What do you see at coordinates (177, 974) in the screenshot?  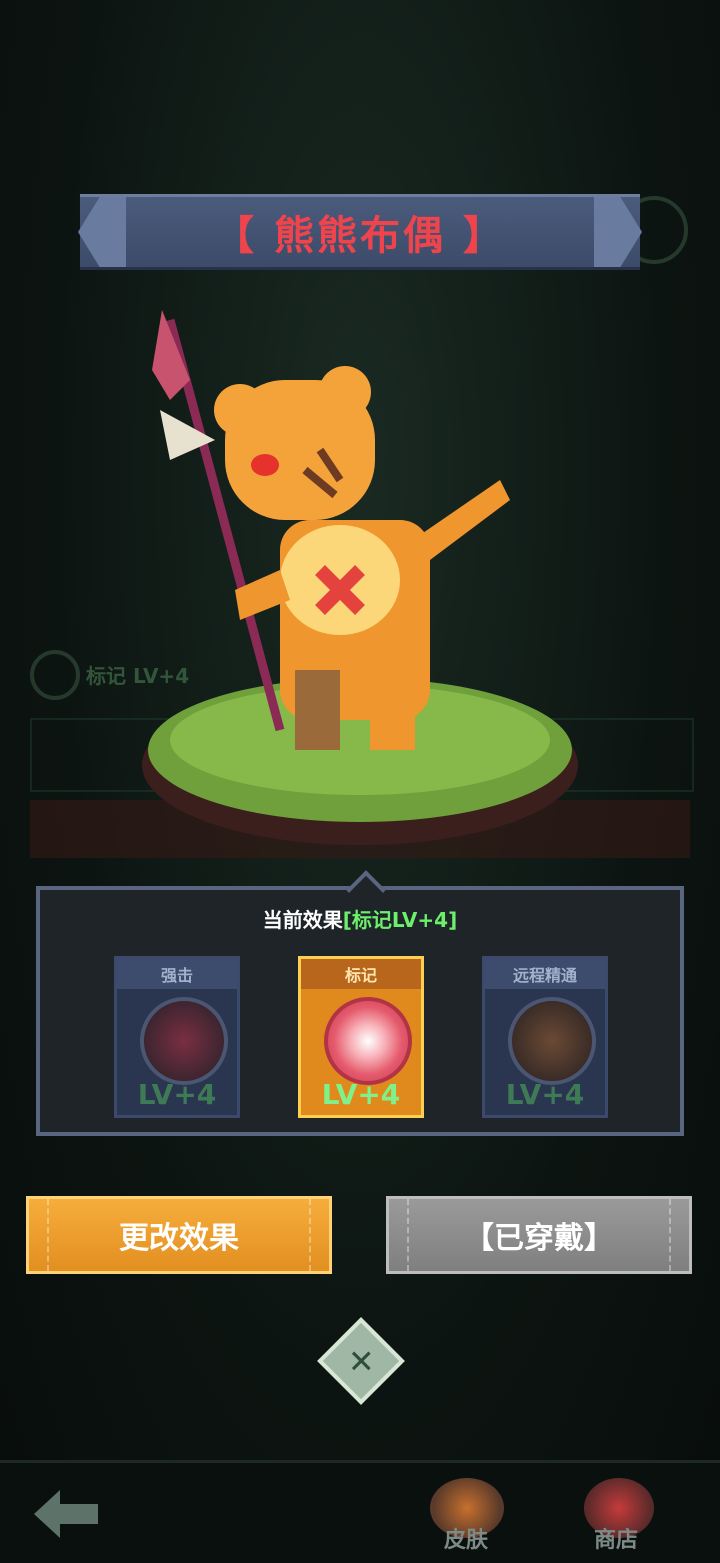 I see `effect-card-label: 强击` at bounding box center [177, 974].